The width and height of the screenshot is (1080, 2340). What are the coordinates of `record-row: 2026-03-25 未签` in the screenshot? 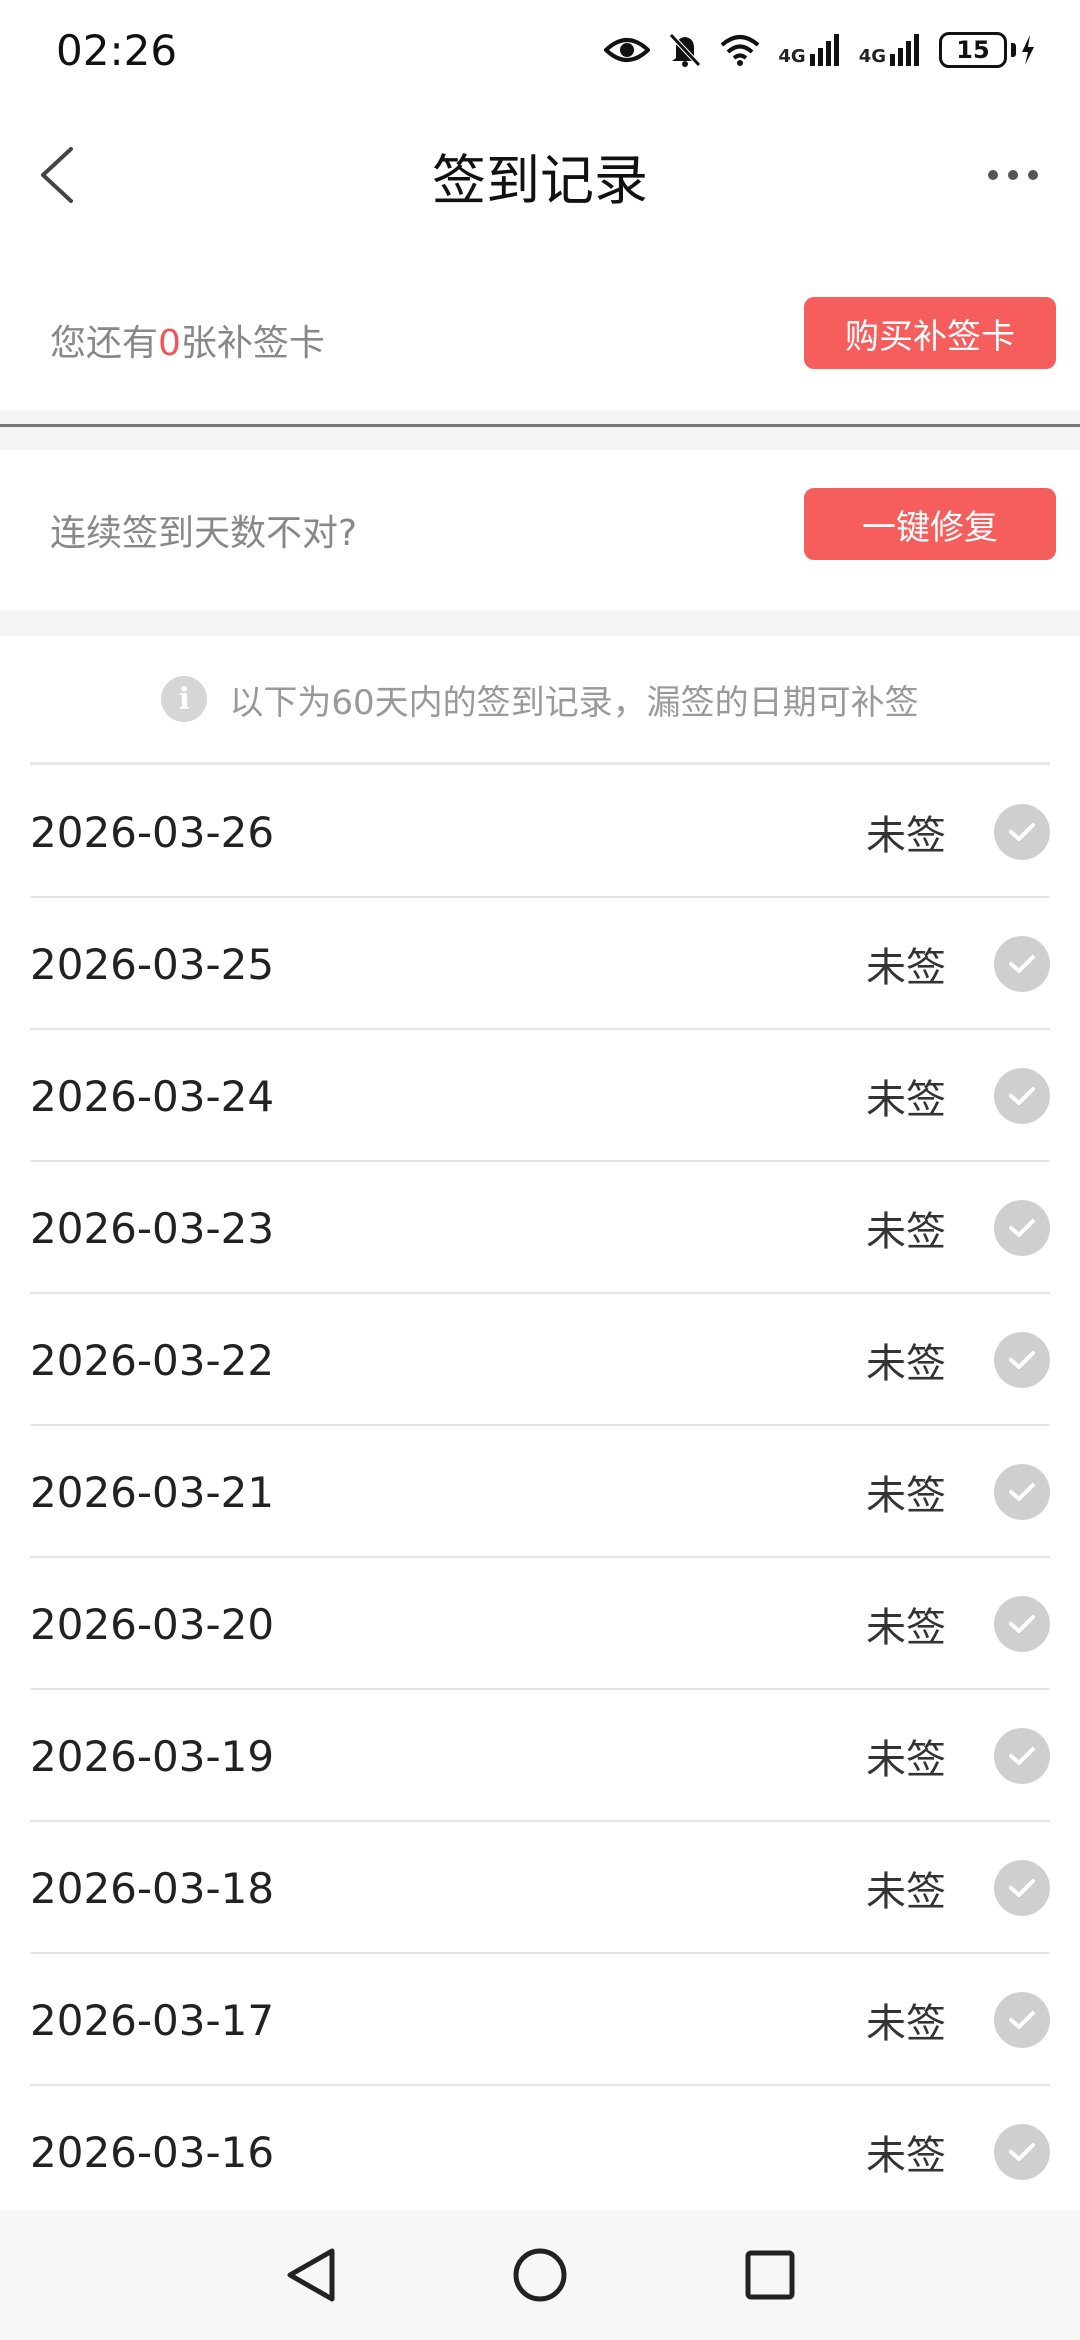 It's located at (540, 964).